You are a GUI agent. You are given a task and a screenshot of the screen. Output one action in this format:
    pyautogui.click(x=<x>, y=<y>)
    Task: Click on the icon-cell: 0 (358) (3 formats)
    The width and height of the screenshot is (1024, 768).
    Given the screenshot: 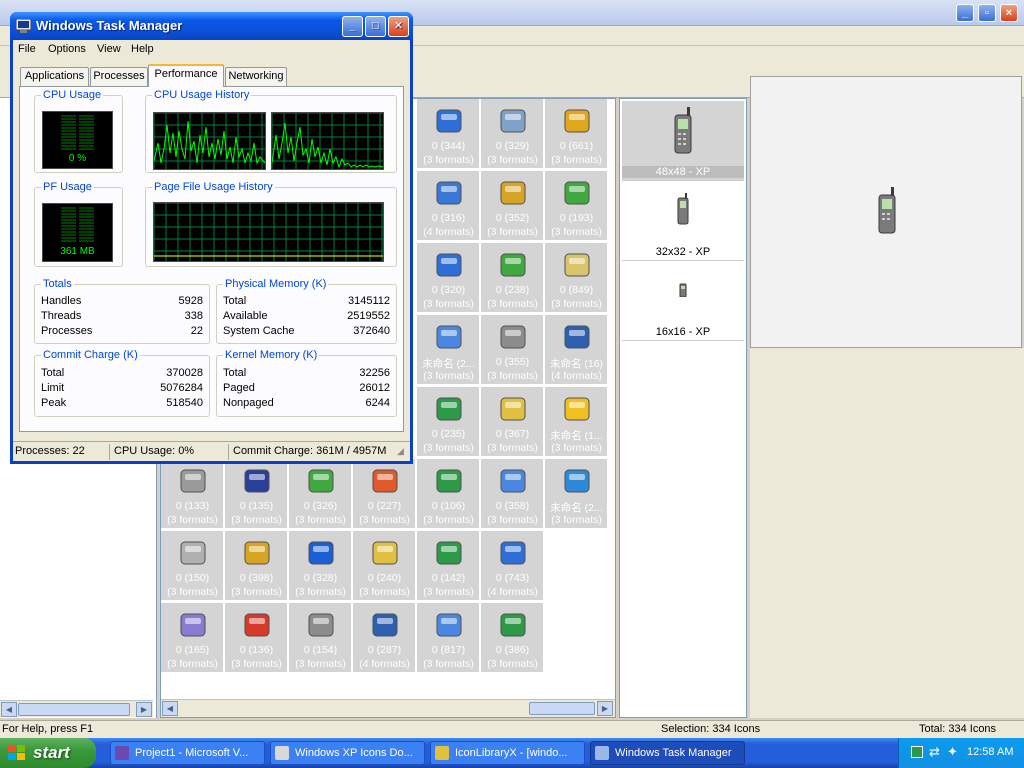 What is the action you would take?
    pyautogui.click(x=512, y=494)
    